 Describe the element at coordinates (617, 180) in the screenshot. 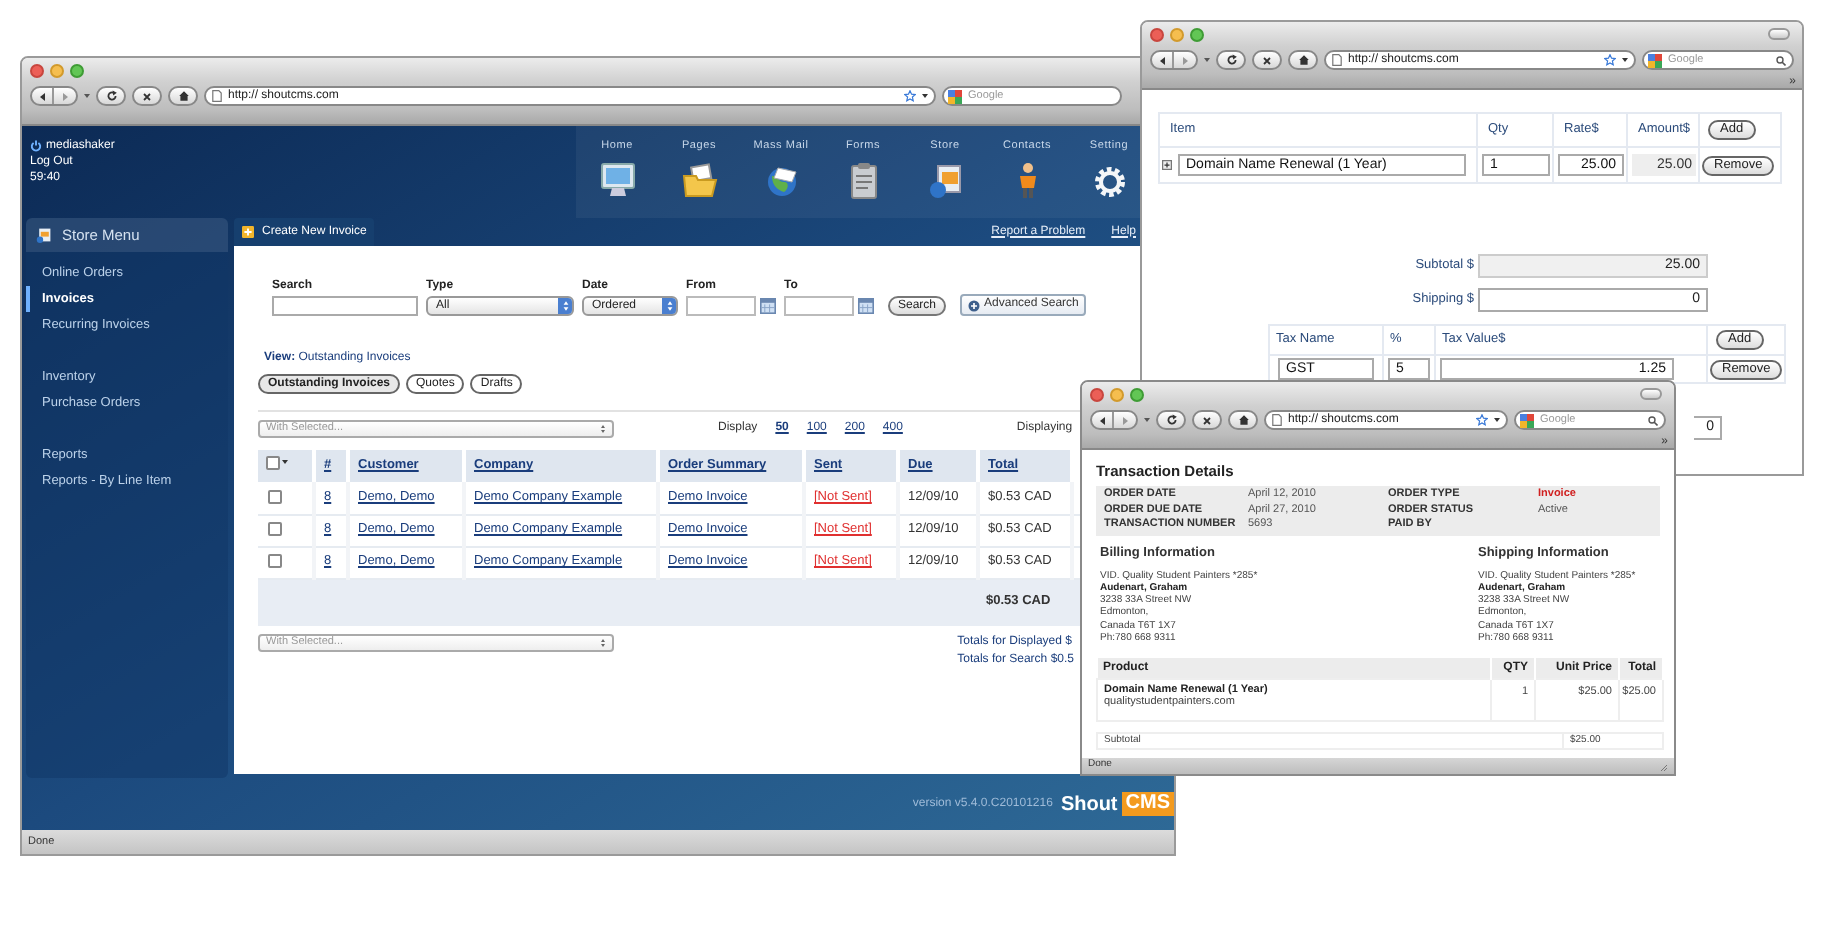

I see `monitor-icon` at that location.